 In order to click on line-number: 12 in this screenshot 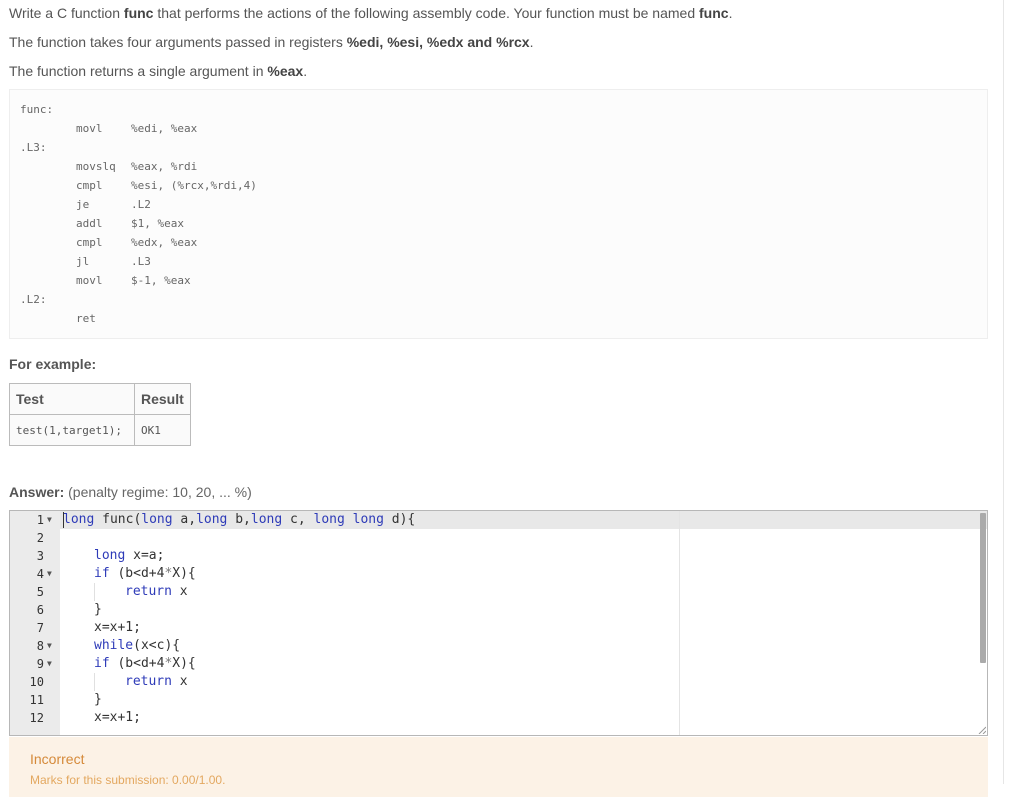, I will do `click(36, 718)`.